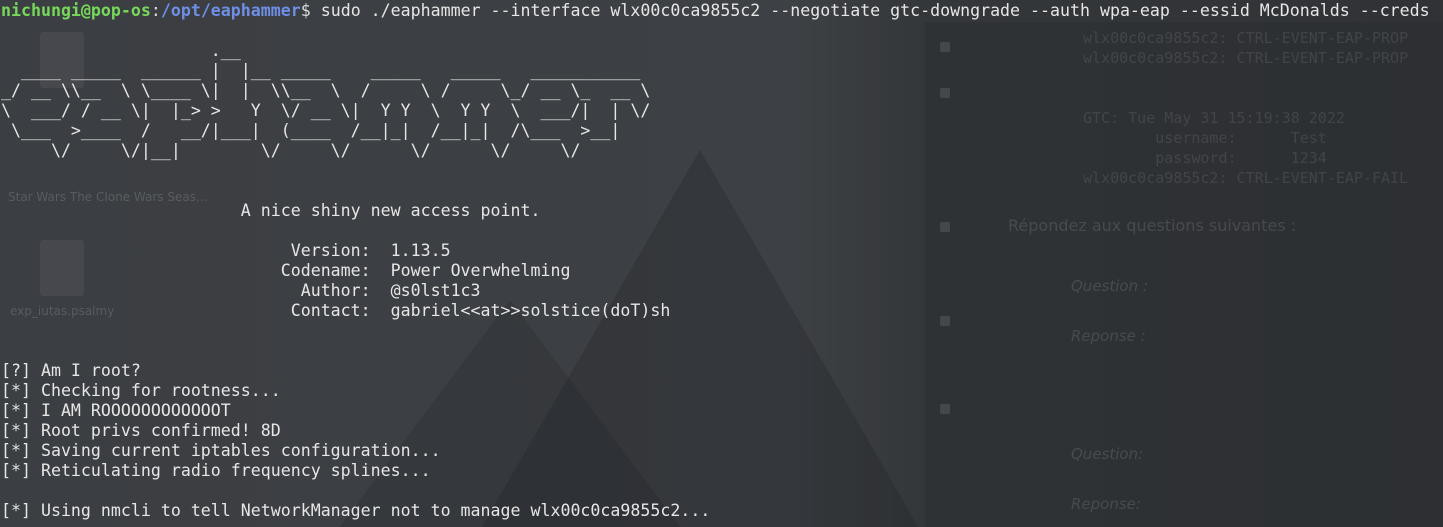 The height and width of the screenshot is (527, 1443). Describe the element at coordinates (310, 10) in the screenshot. I see `prompt-symbol: $` at that location.